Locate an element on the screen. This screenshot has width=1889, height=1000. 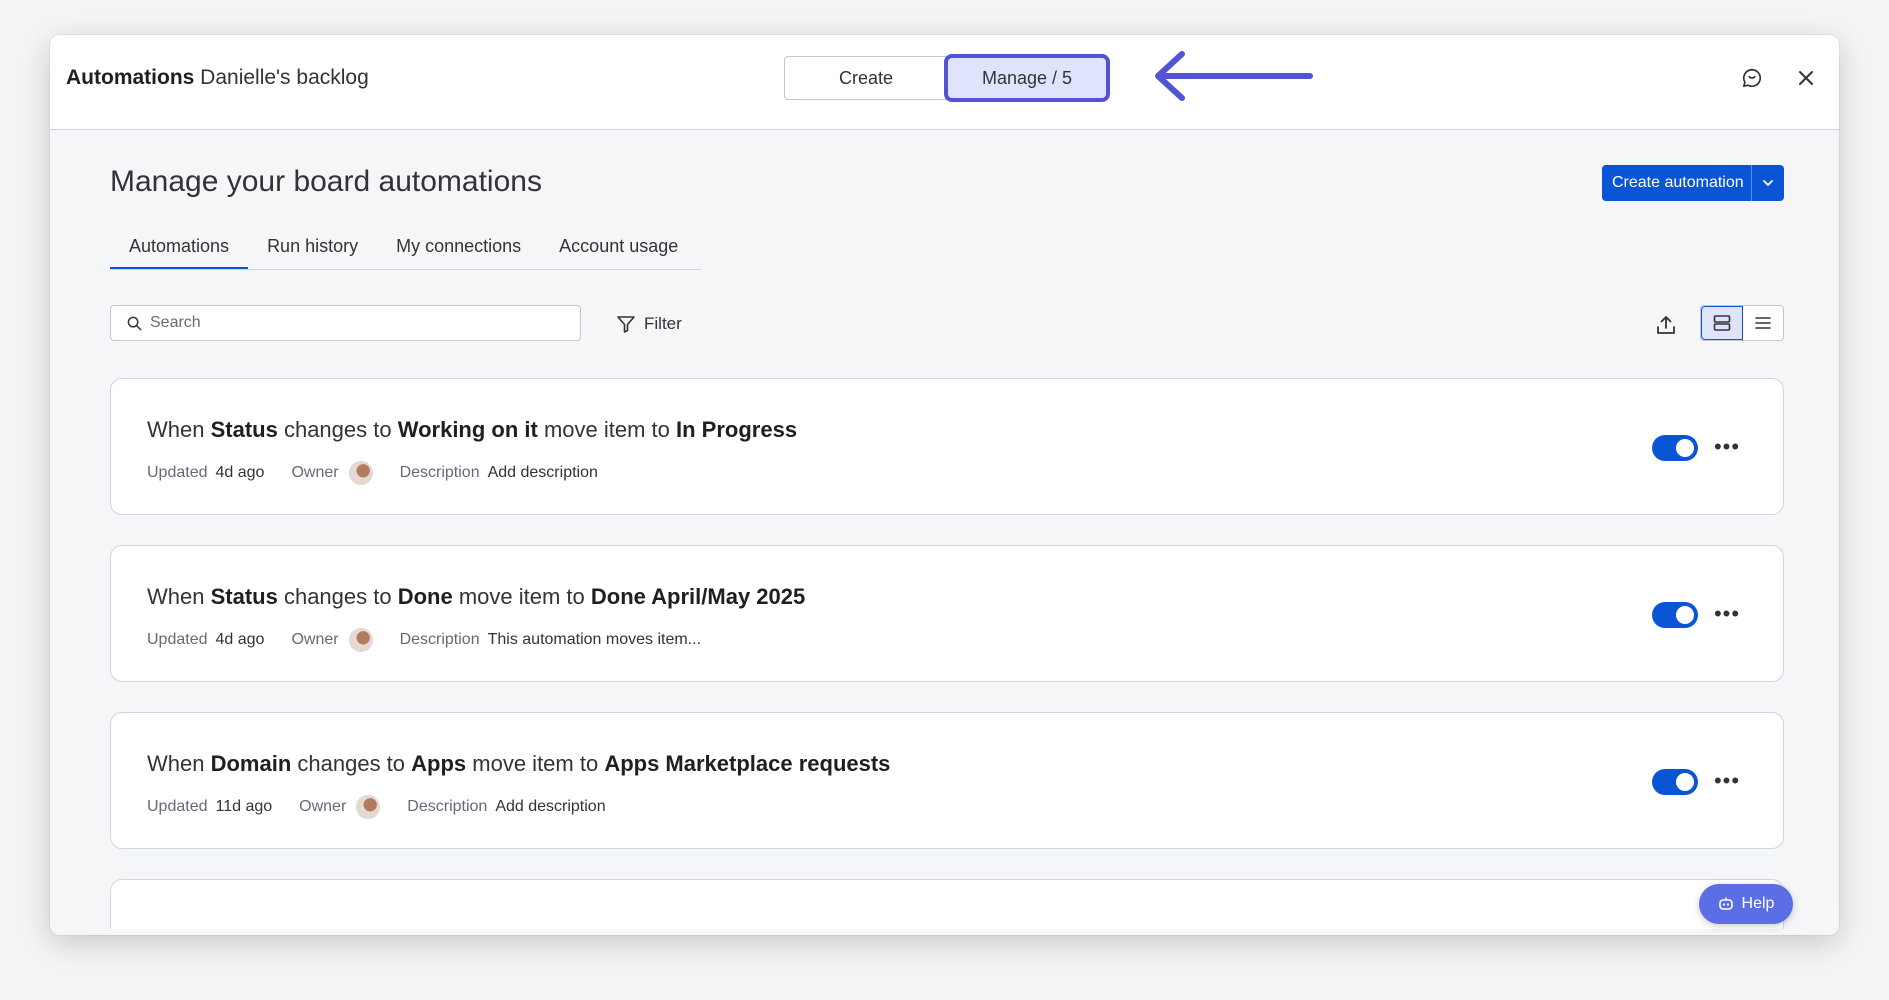
filter-button: Filter is located at coordinates (649, 324).